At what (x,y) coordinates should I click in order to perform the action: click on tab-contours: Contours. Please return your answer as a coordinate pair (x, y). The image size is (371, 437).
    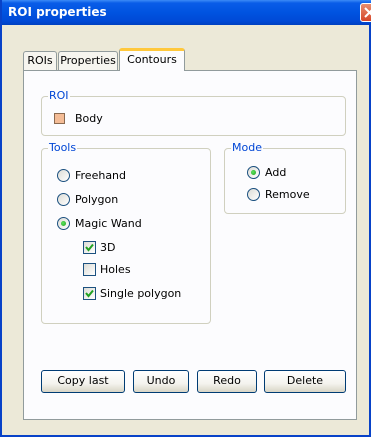
    Looking at the image, I should click on (152, 59).